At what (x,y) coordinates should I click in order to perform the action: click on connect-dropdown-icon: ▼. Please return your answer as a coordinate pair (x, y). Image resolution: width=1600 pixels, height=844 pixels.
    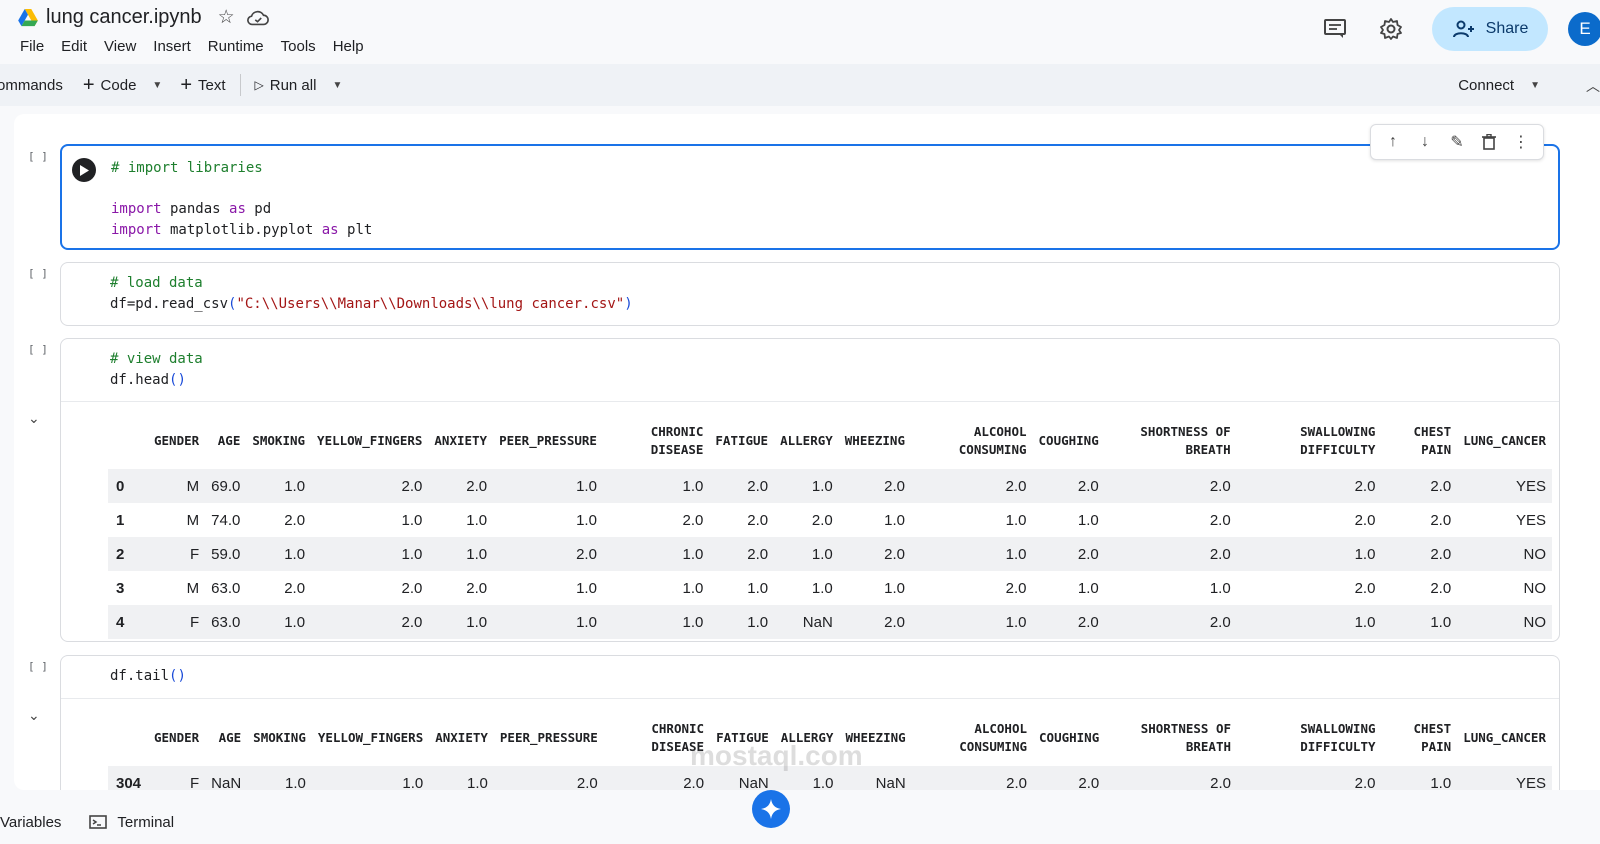
    Looking at the image, I should click on (1535, 85).